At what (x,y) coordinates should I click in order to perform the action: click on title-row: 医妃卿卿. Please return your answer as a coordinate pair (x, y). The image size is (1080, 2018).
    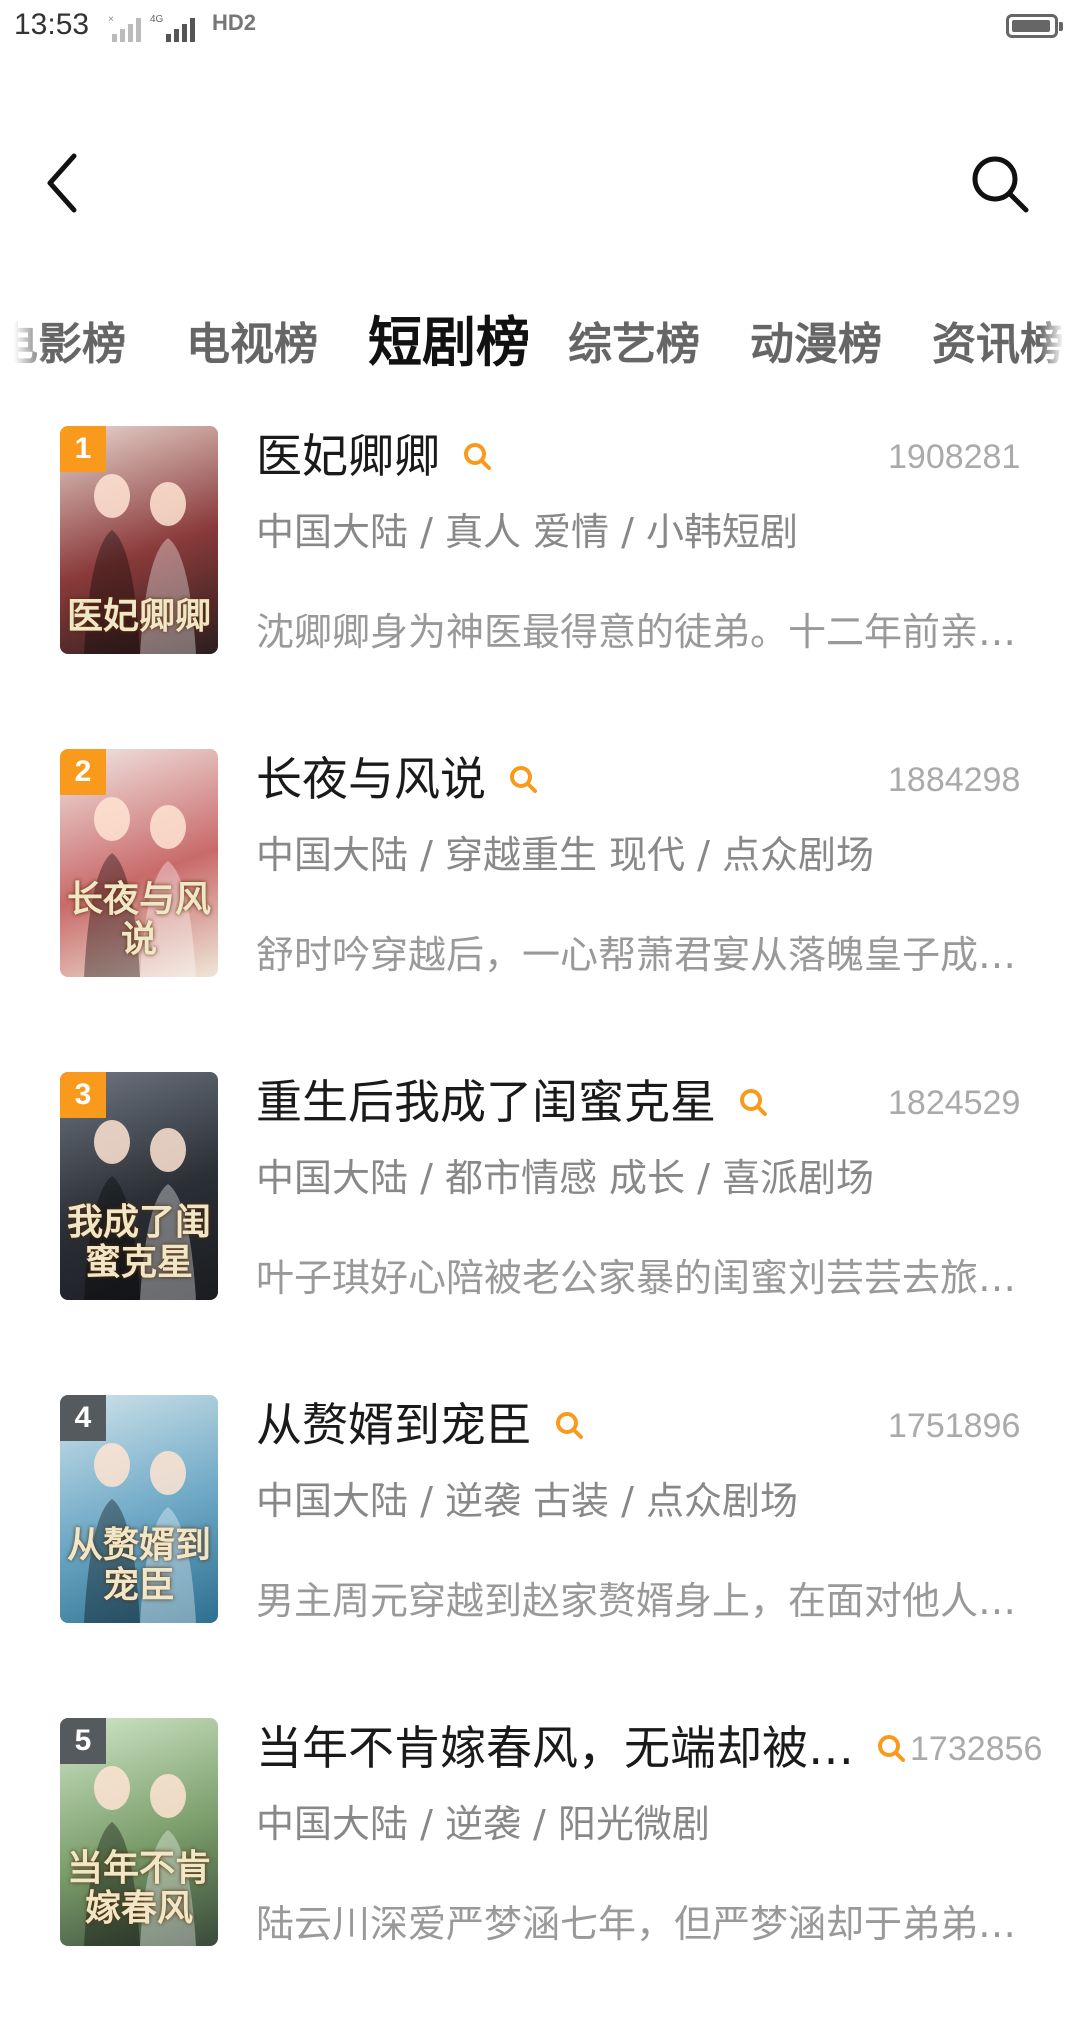
    Looking at the image, I should click on (374, 456).